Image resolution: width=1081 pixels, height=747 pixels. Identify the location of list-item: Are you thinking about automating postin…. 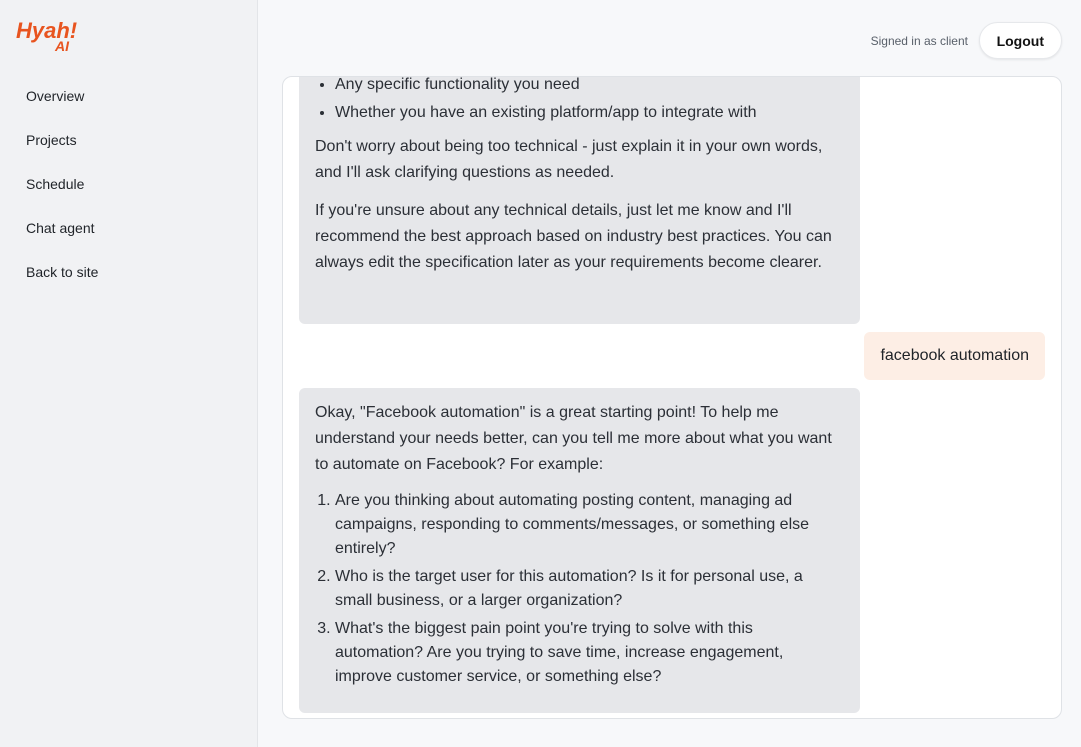
(589, 525).